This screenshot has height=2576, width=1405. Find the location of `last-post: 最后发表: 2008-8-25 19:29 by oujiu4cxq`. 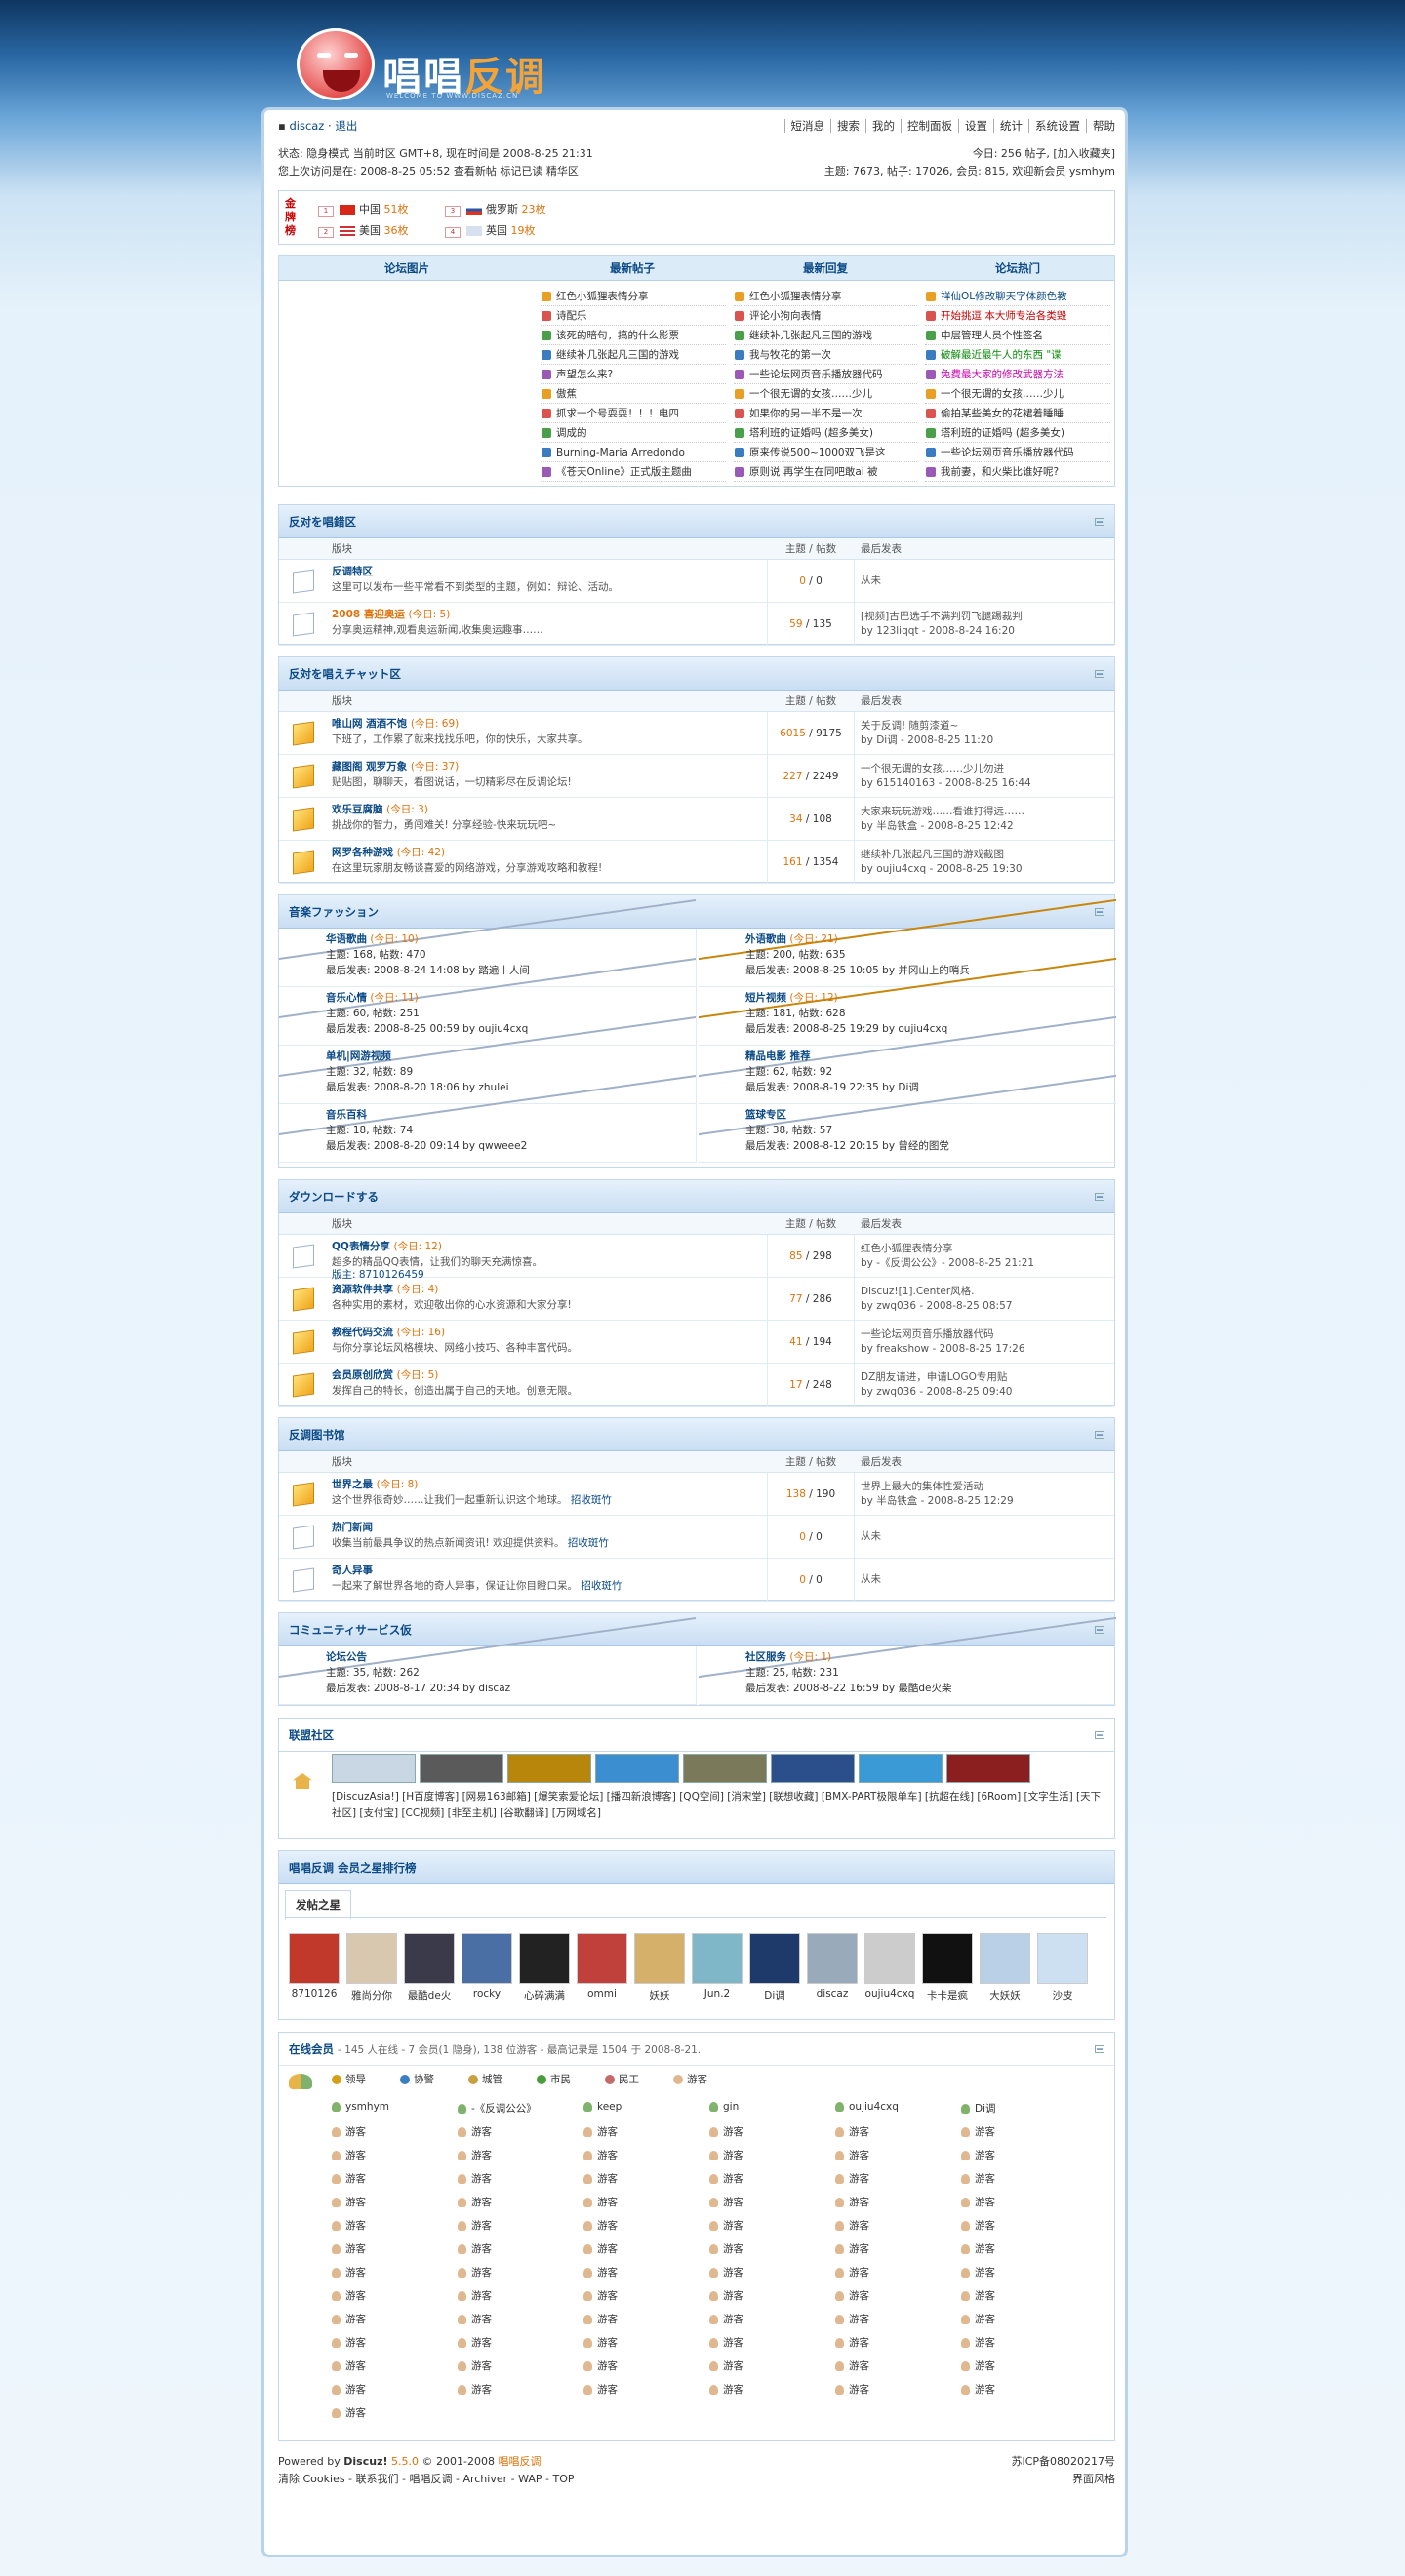

last-post: 最后发表: 2008-8-25 19:29 by oujiu4cxq is located at coordinates (846, 1029).